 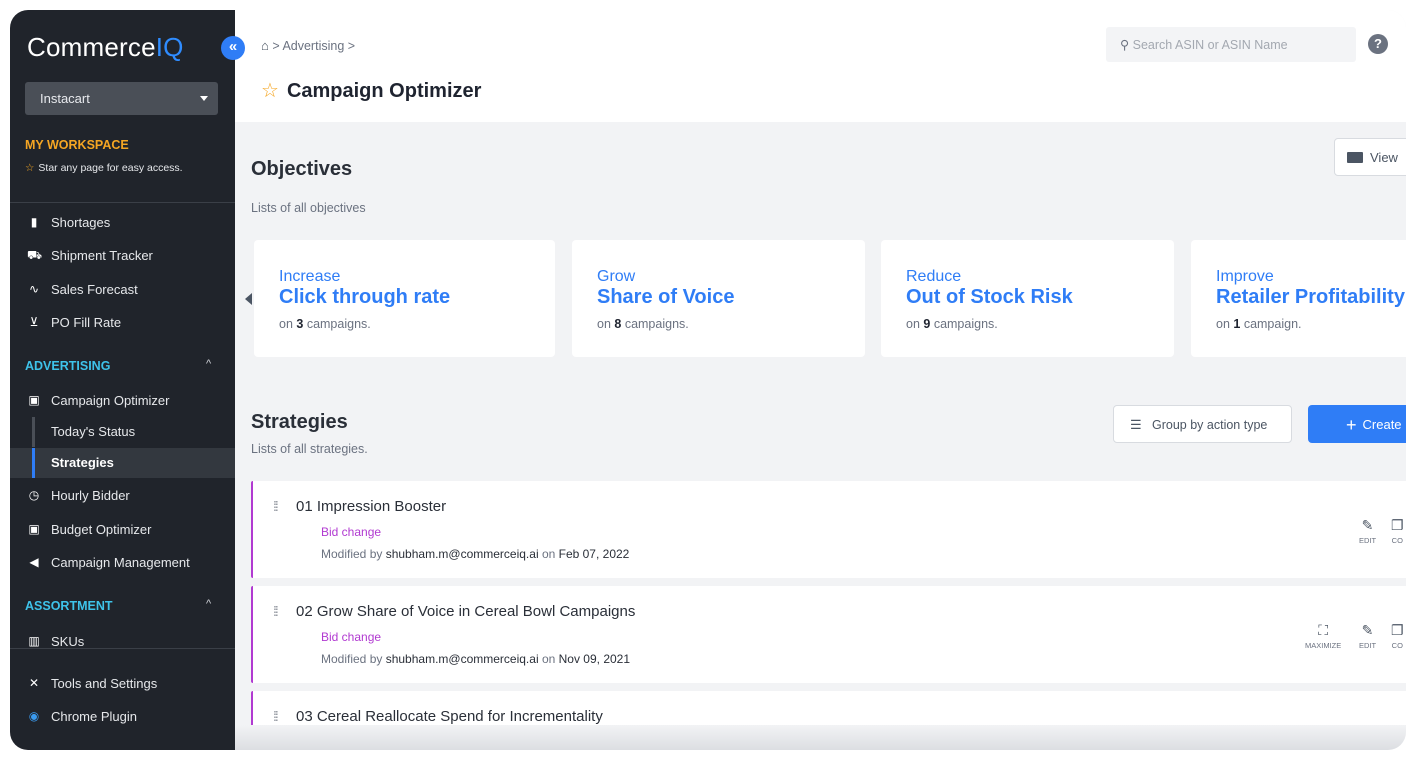 I want to click on barcode-icon: ▥, so click(x=34, y=641).